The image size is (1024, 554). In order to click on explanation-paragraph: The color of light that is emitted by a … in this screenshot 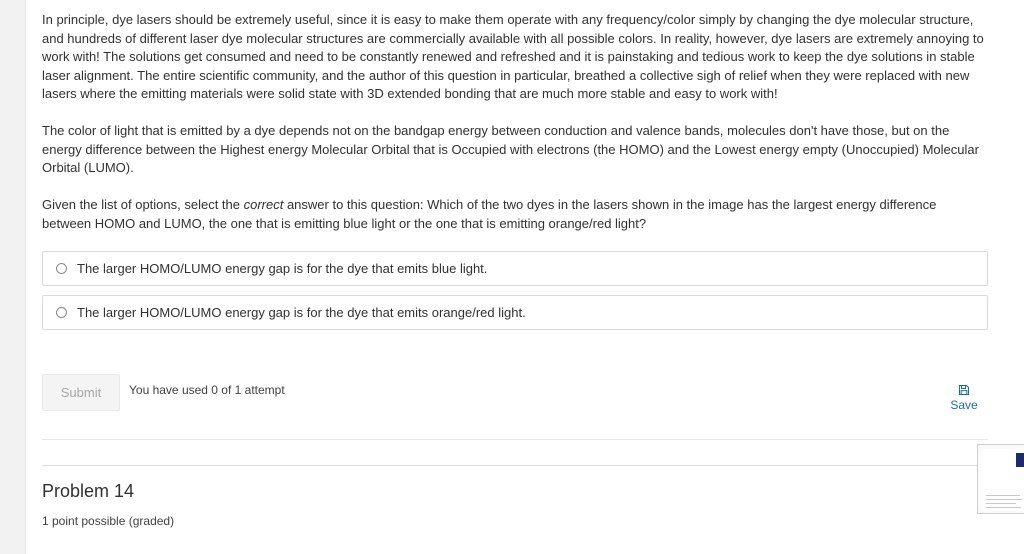, I will do `click(510, 149)`.